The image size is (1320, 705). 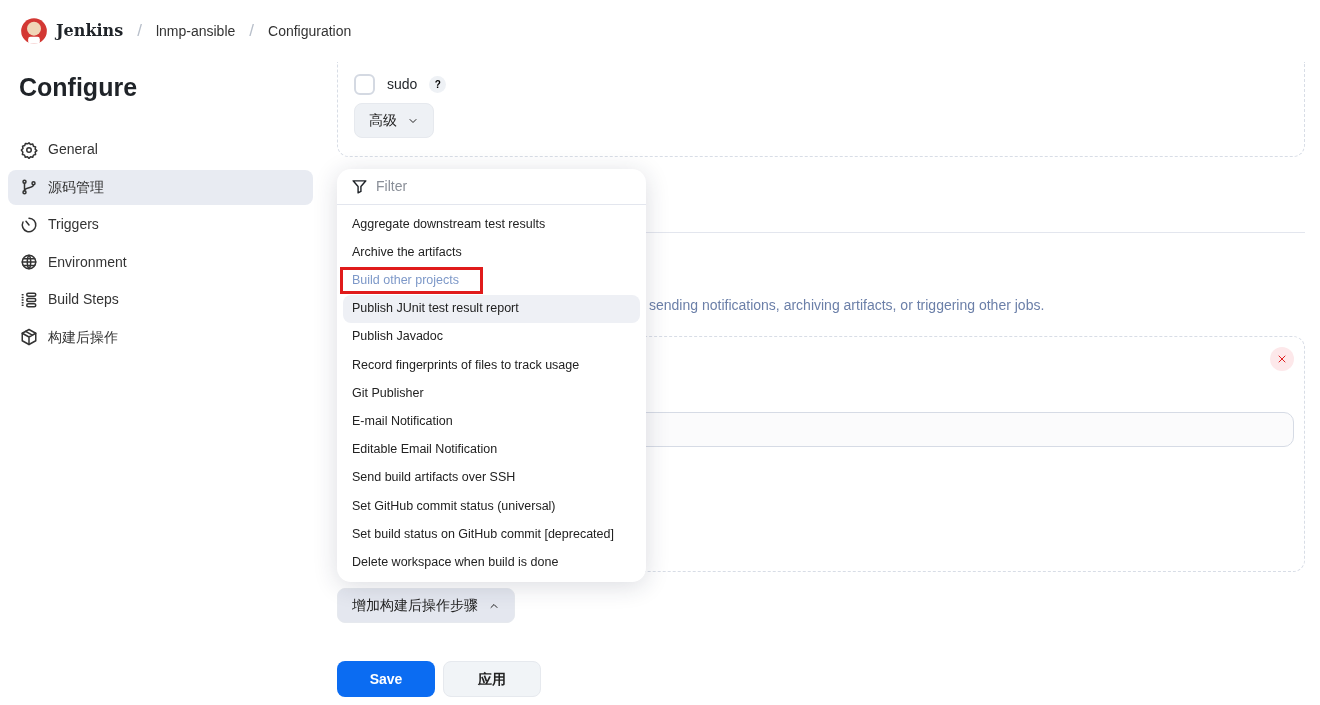 What do you see at coordinates (29, 149) in the screenshot?
I see `gear-icon` at bounding box center [29, 149].